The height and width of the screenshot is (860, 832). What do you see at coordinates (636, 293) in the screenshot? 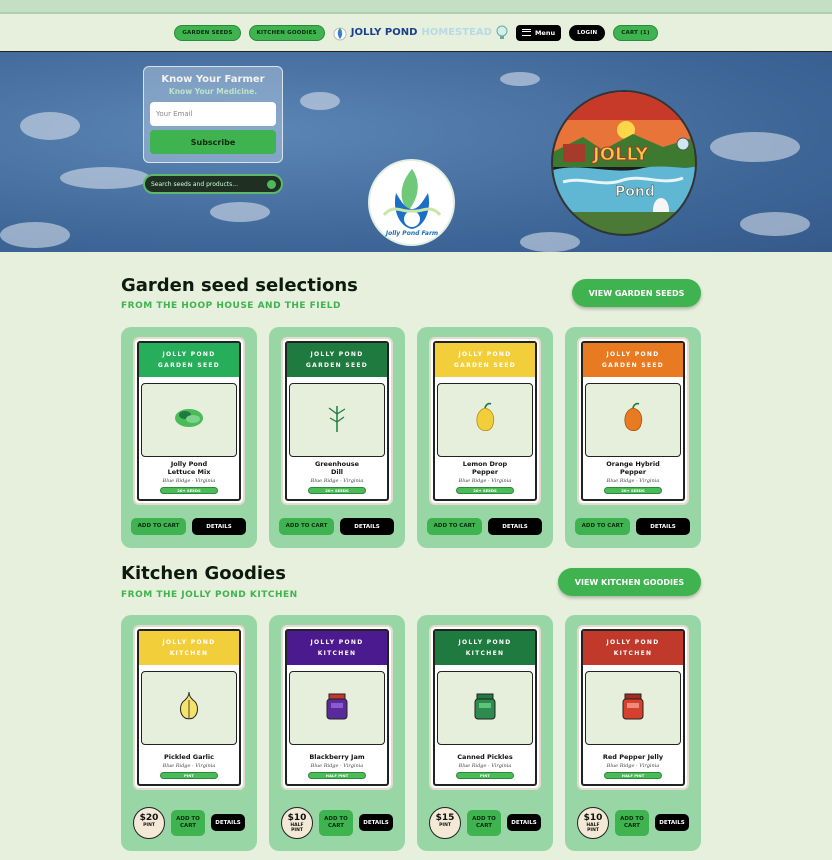
I see `view-garden-seeds-button: VIEW GARDEN SEEDS` at bounding box center [636, 293].